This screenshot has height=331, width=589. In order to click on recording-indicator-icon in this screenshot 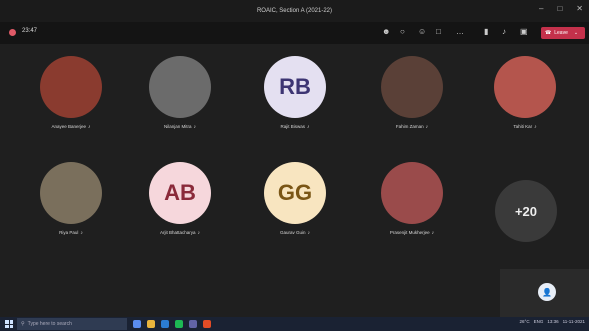, I will do `click(12, 32)`.